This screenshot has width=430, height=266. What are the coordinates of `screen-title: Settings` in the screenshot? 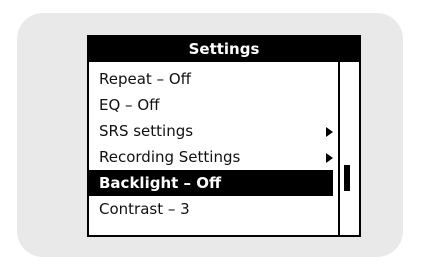 It's located at (224, 49).